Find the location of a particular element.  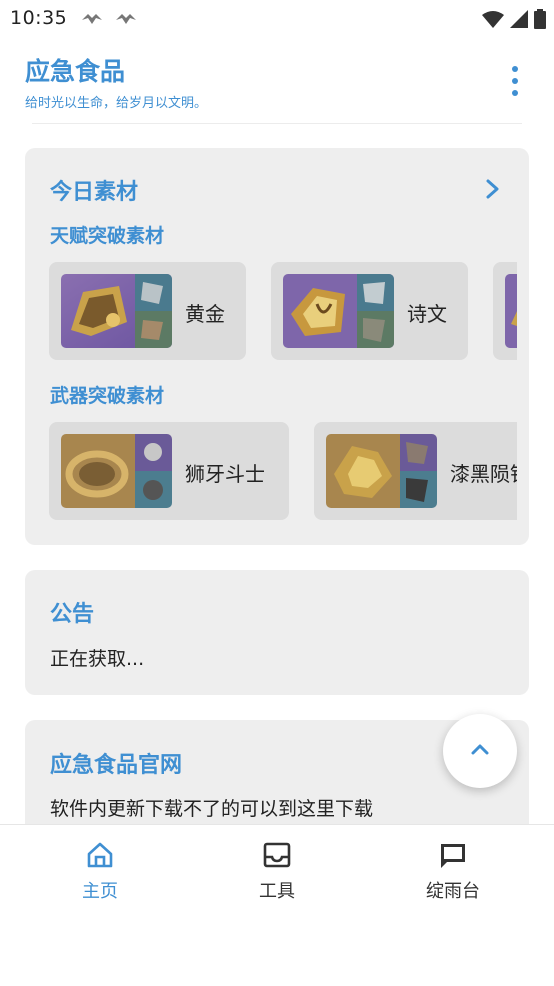

weapon-section-title: 武器突破素材 is located at coordinates (107, 396).